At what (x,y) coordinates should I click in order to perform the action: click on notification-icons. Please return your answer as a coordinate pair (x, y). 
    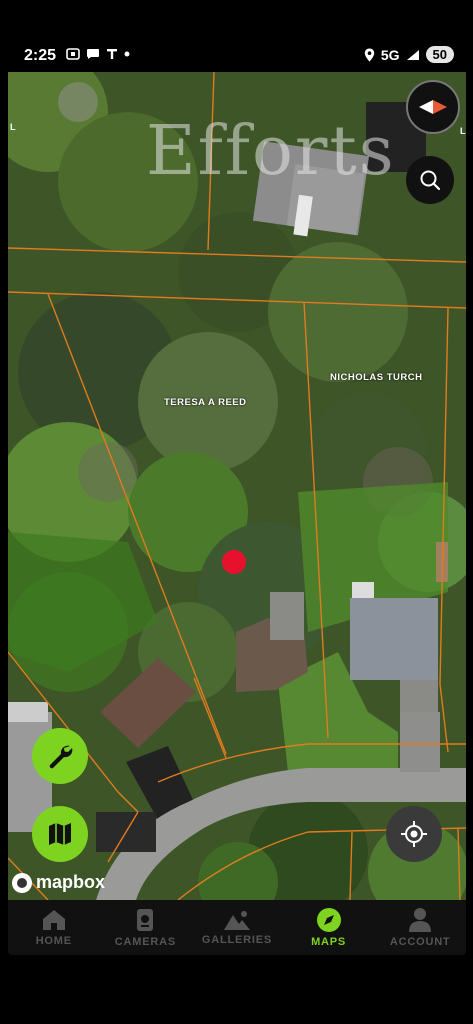
    Looking at the image, I should click on (98, 54).